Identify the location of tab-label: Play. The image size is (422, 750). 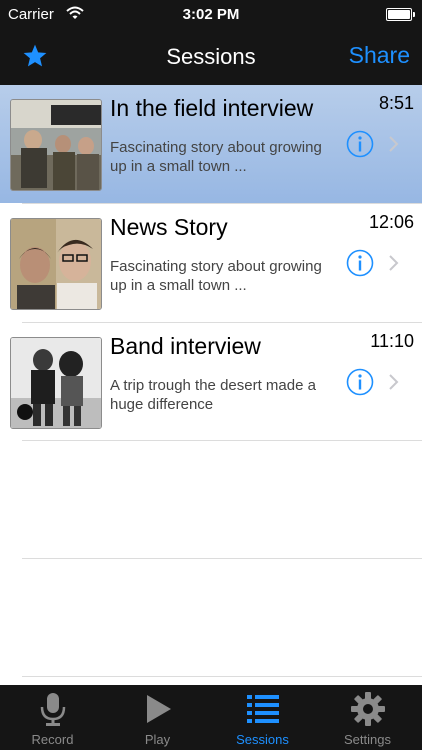
(157, 739).